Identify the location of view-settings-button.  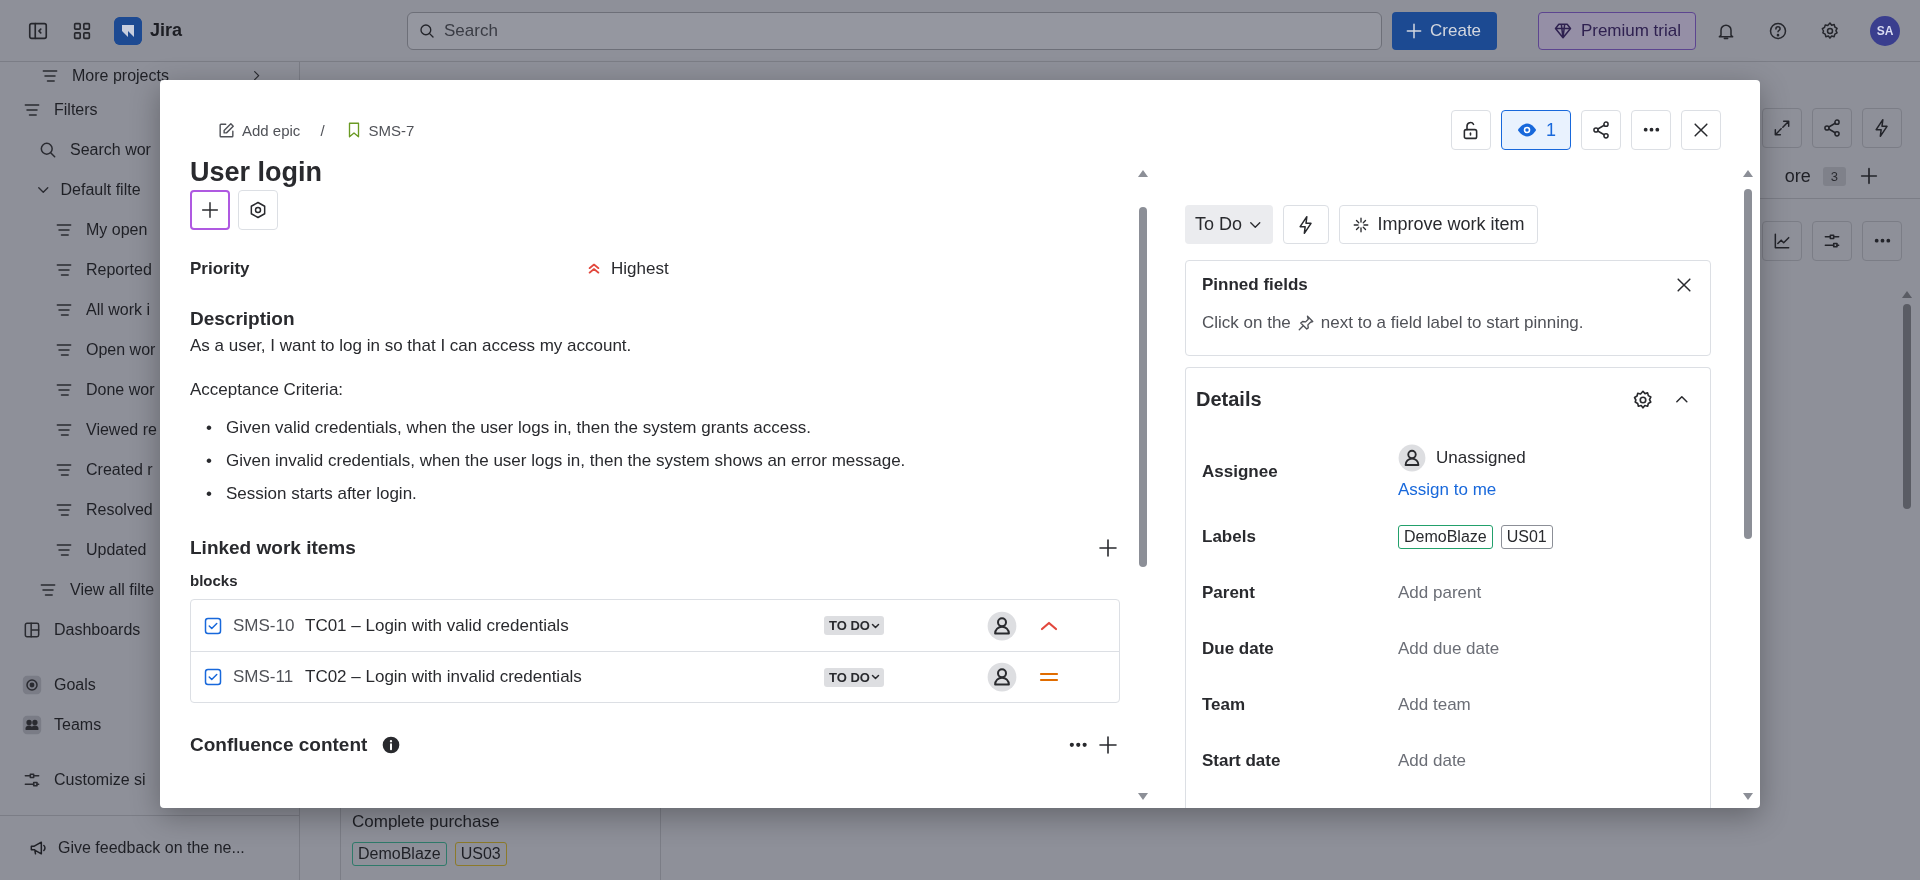
(1832, 241).